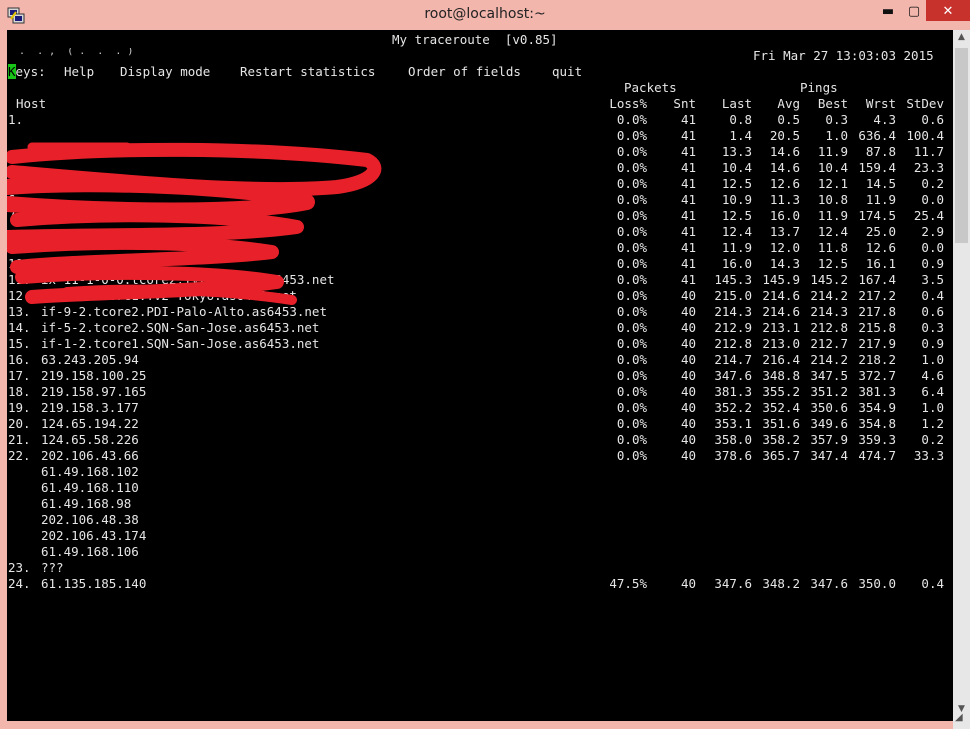 The height and width of the screenshot is (729, 970). What do you see at coordinates (928, 151) in the screenshot?
I see `hop-stdev: 11.7` at bounding box center [928, 151].